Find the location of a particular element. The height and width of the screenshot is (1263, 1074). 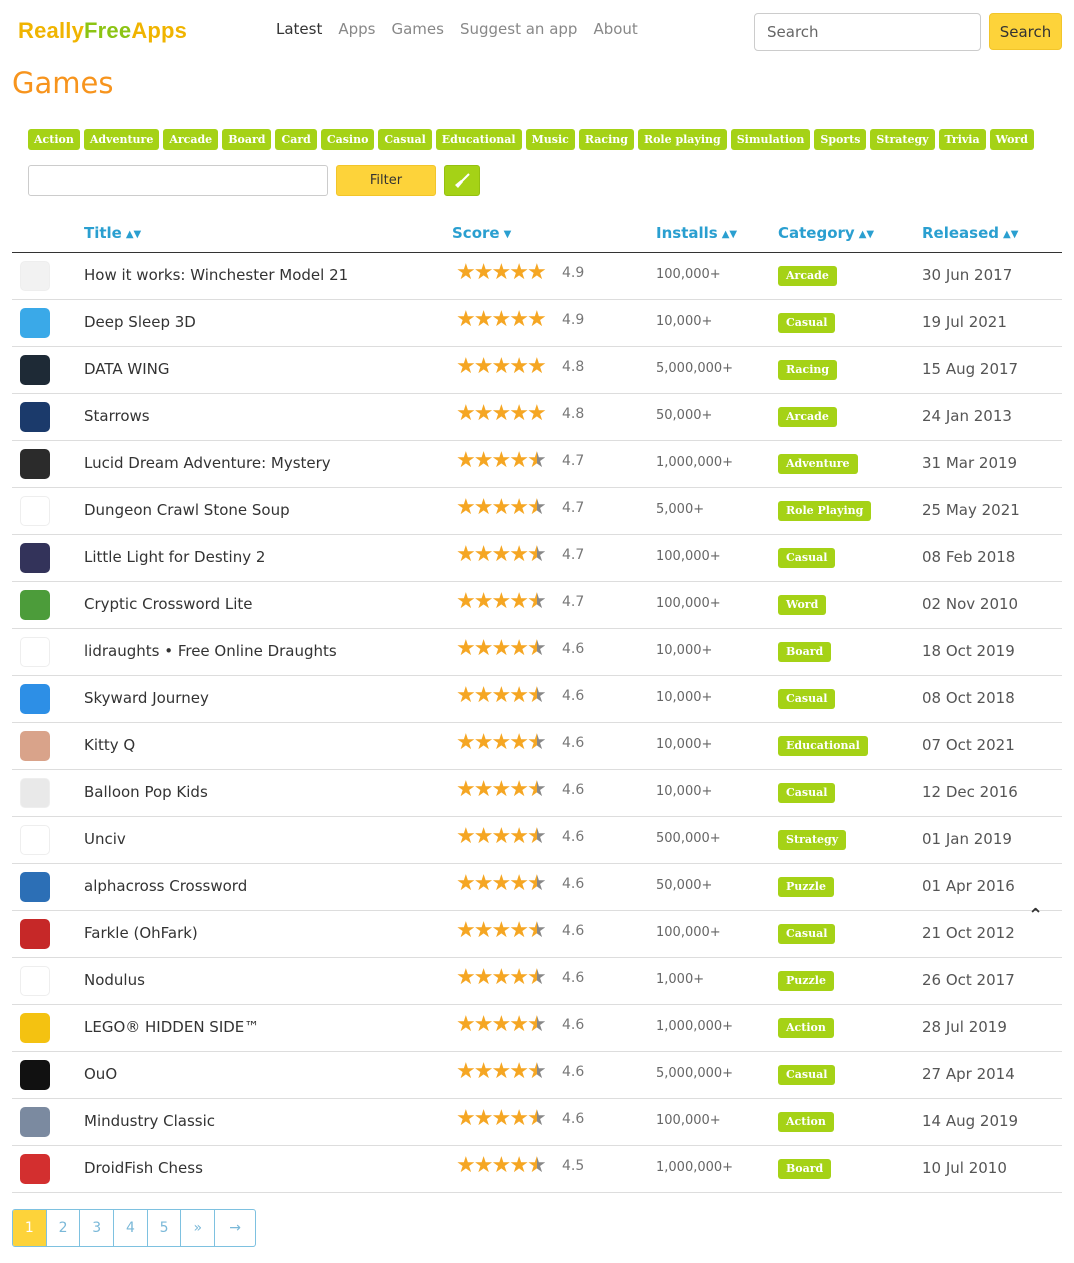

sort-score: Score ▼ is located at coordinates (481, 233).